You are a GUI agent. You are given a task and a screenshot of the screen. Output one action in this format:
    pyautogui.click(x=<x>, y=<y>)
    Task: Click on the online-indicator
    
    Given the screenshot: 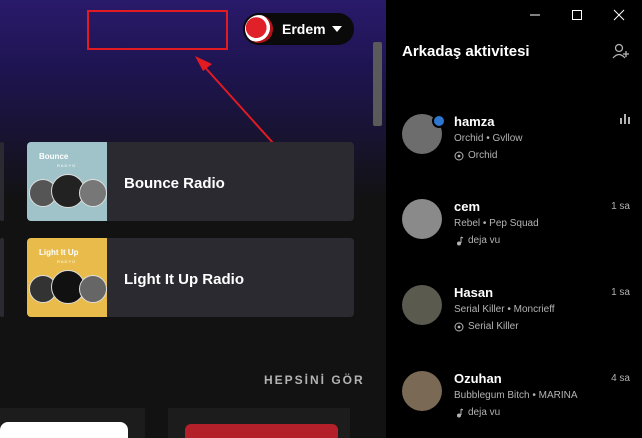 What is the action you would take?
    pyautogui.click(x=439, y=121)
    